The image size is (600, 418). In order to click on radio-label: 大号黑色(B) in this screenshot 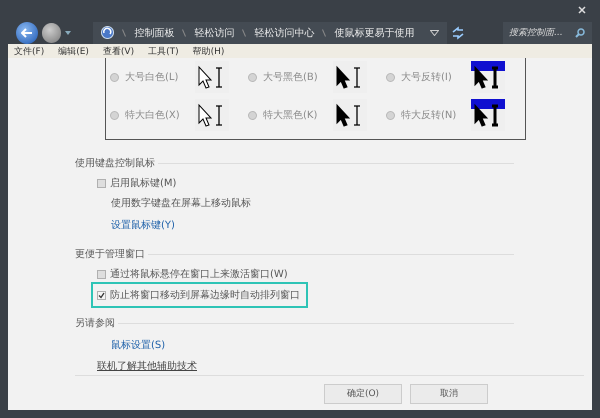, I will do `click(291, 77)`.